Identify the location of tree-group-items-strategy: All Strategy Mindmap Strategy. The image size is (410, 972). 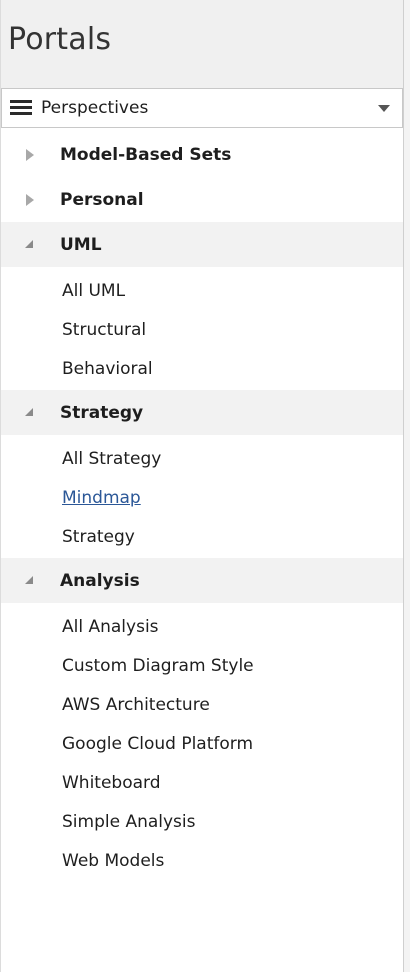
(202, 496).